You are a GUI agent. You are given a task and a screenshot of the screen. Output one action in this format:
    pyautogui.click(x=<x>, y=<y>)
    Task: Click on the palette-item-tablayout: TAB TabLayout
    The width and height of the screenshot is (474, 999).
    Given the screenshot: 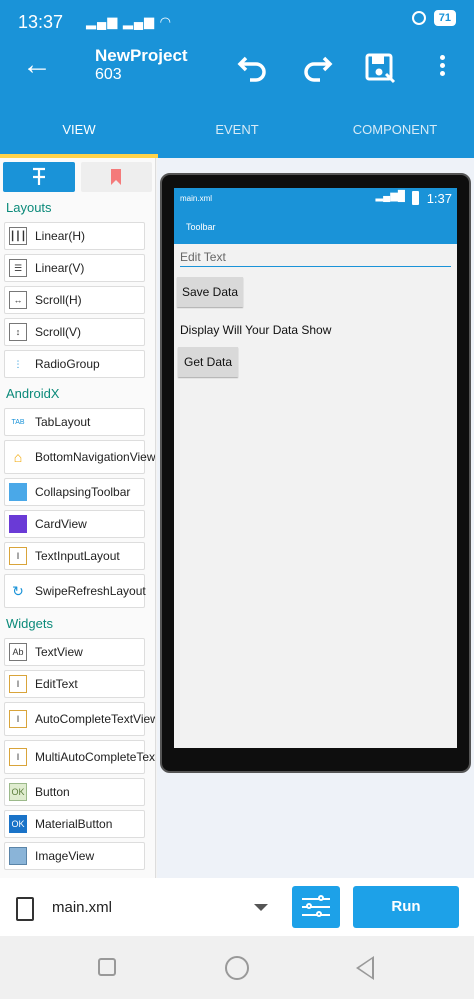 What is the action you would take?
    pyautogui.click(x=74, y=422)
    